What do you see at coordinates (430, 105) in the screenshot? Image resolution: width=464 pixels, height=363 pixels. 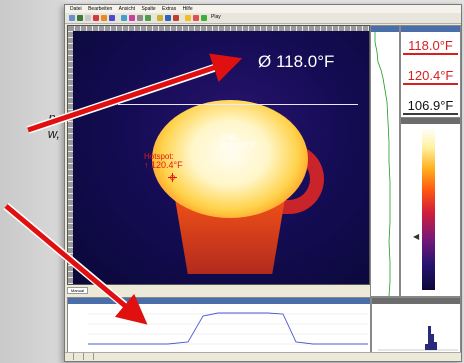 I see `readout-value: 106.9°F` at bounding box center [430, 105].